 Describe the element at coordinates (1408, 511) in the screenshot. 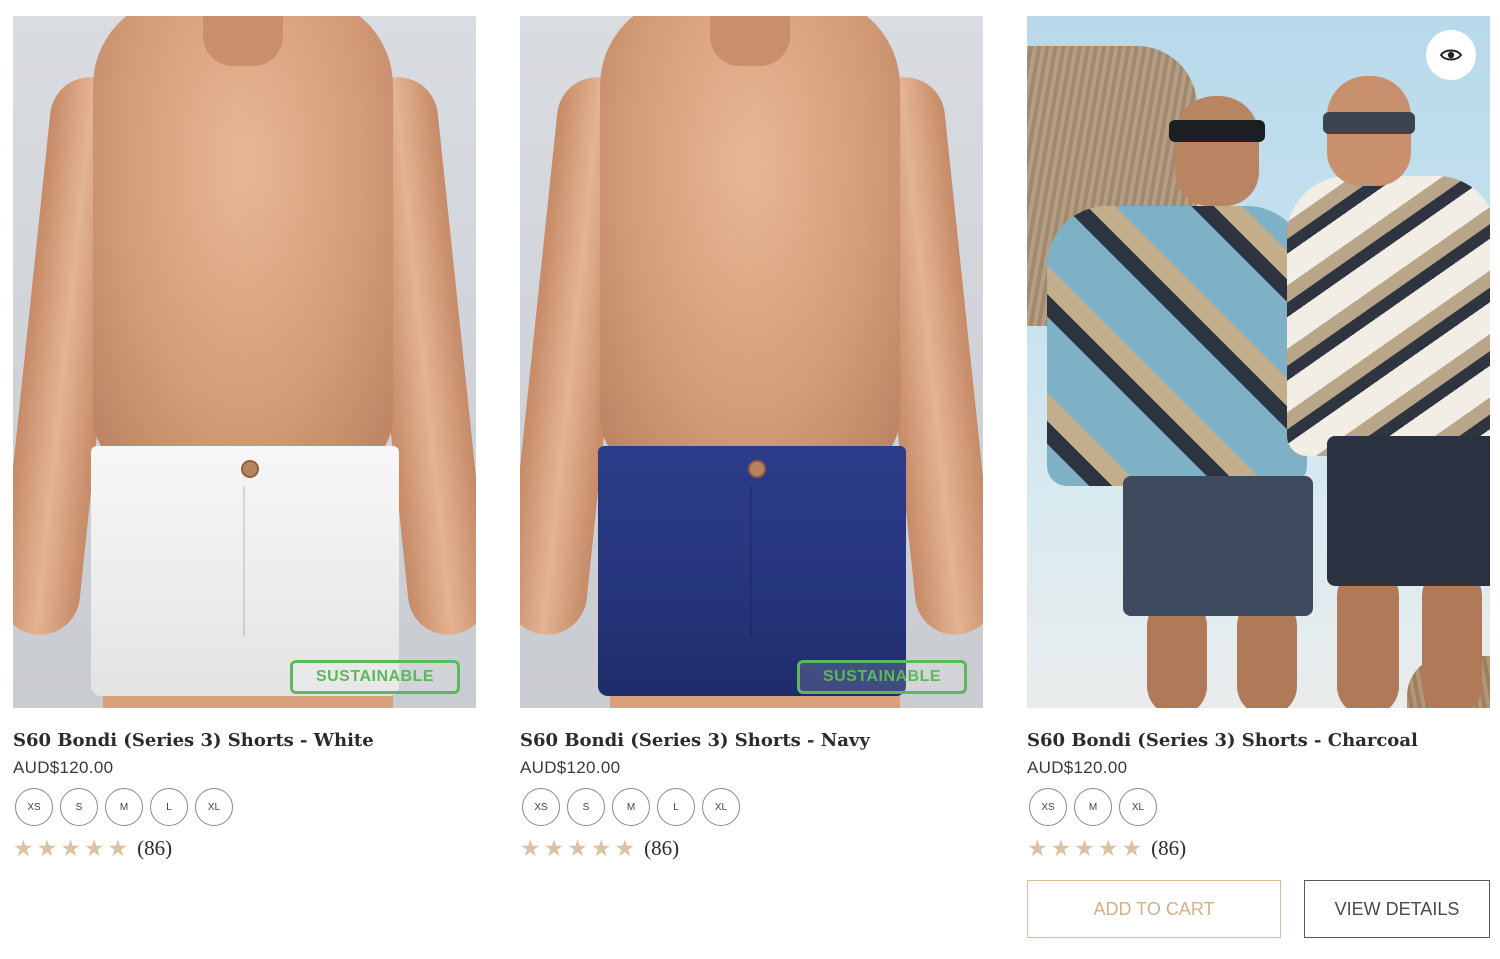

I see `shorts-black` at that location.